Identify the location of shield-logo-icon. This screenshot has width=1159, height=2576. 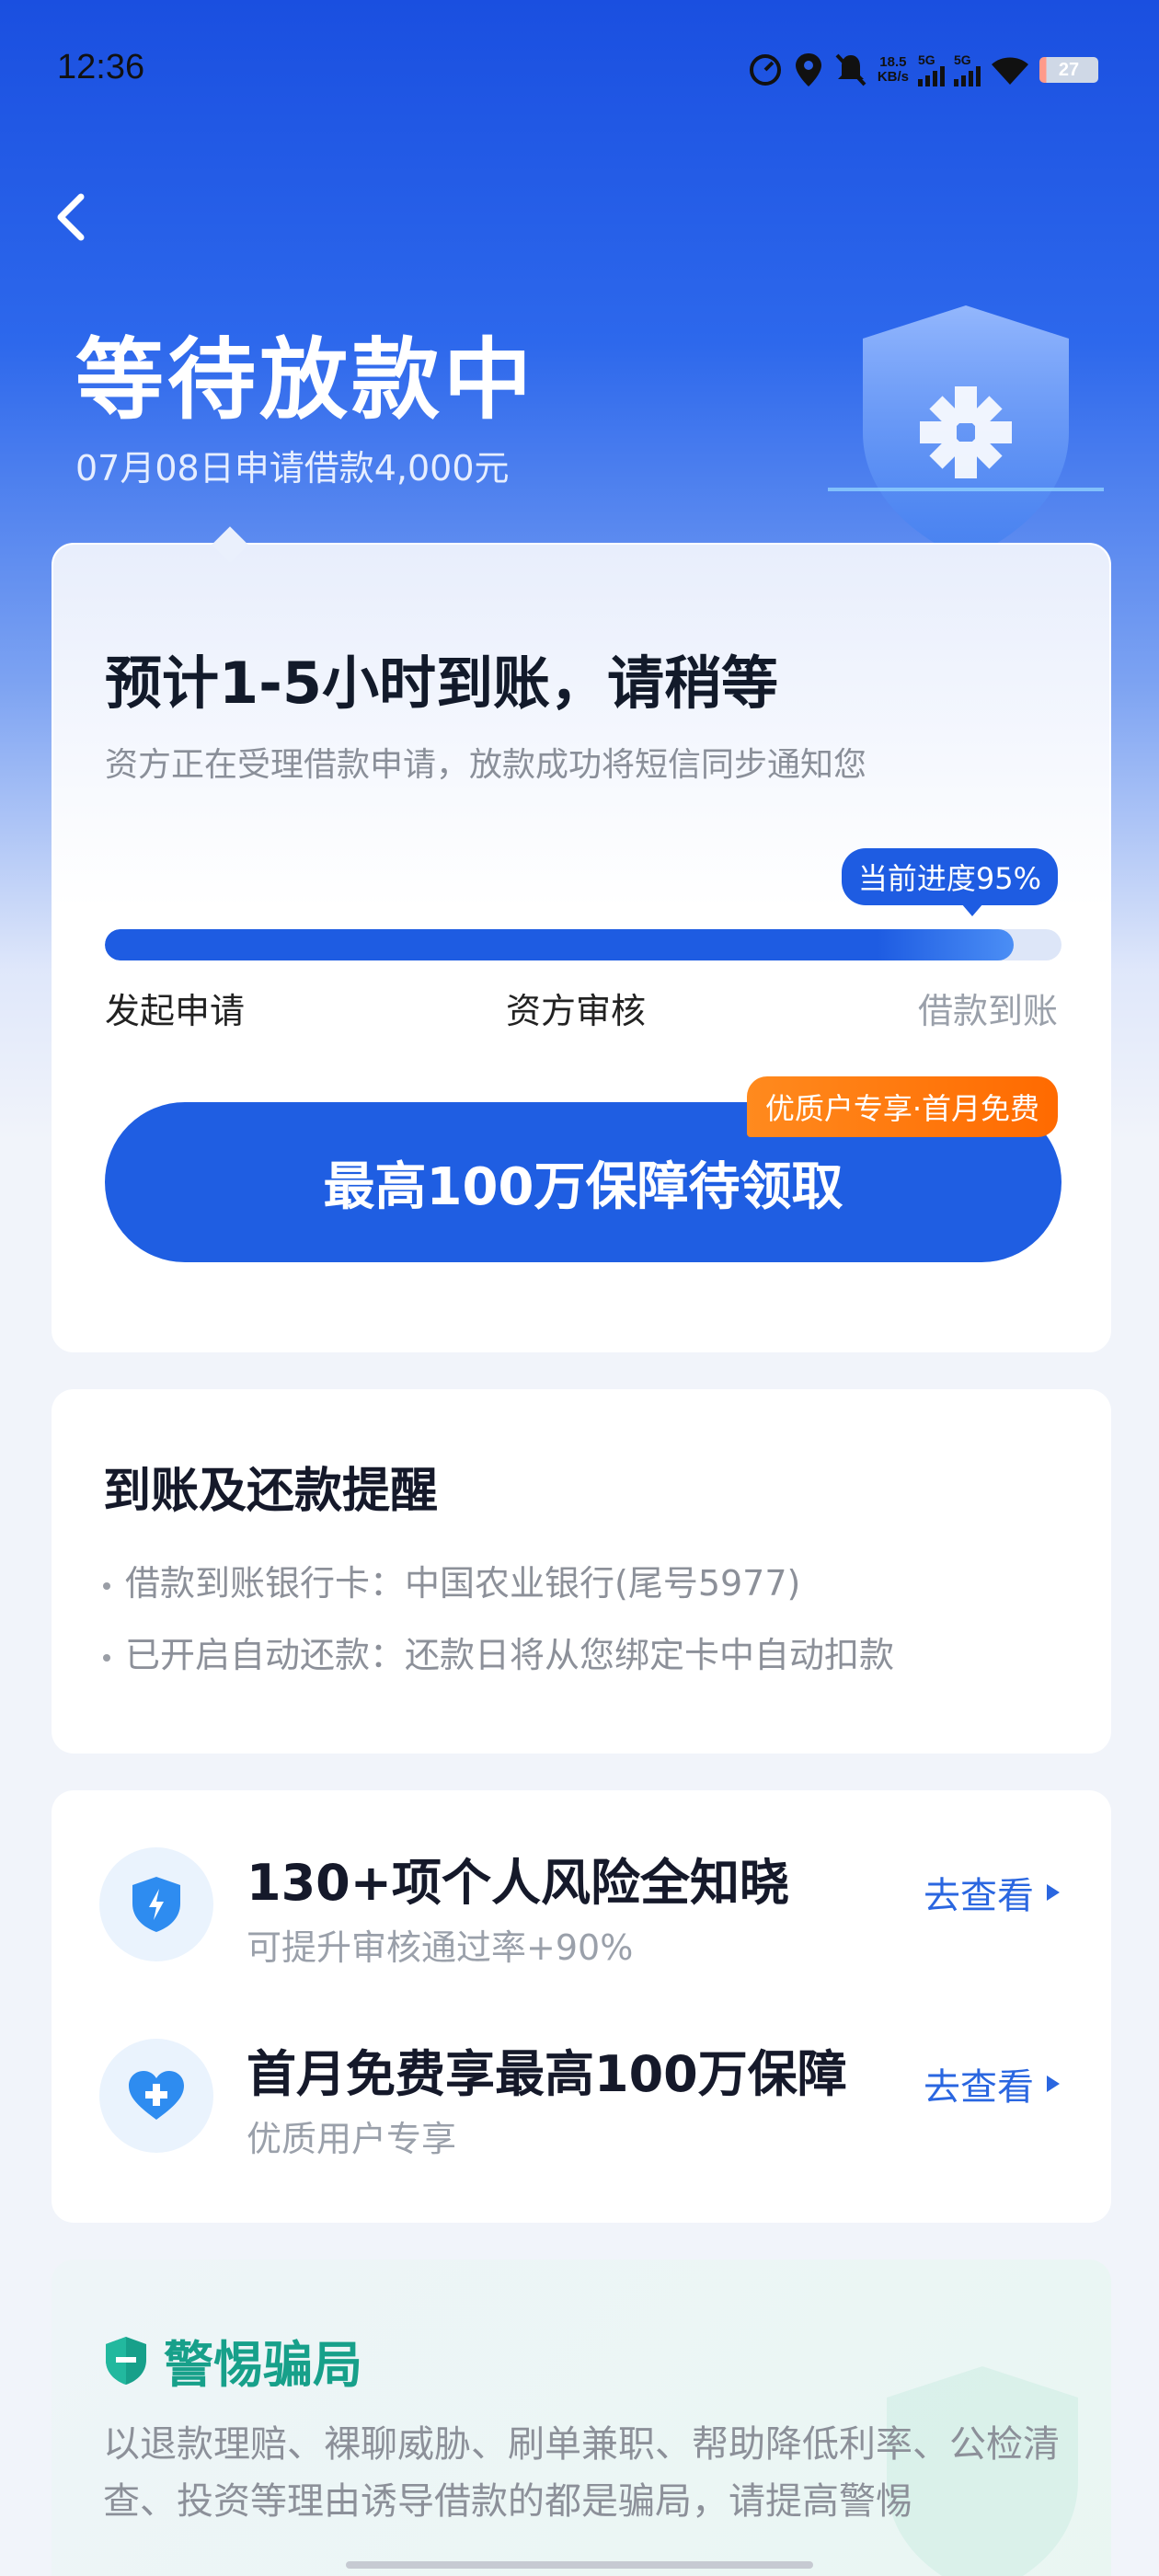
(966, 432).